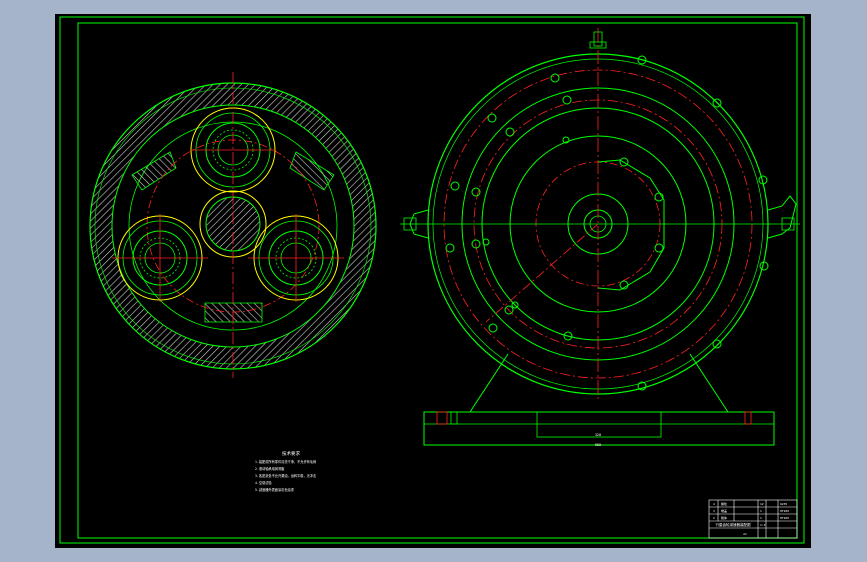  What do you see at coordinates (598, 445) in the screenshot?
I see `dimension-base-length: 560` at bounding box center [598, 445].